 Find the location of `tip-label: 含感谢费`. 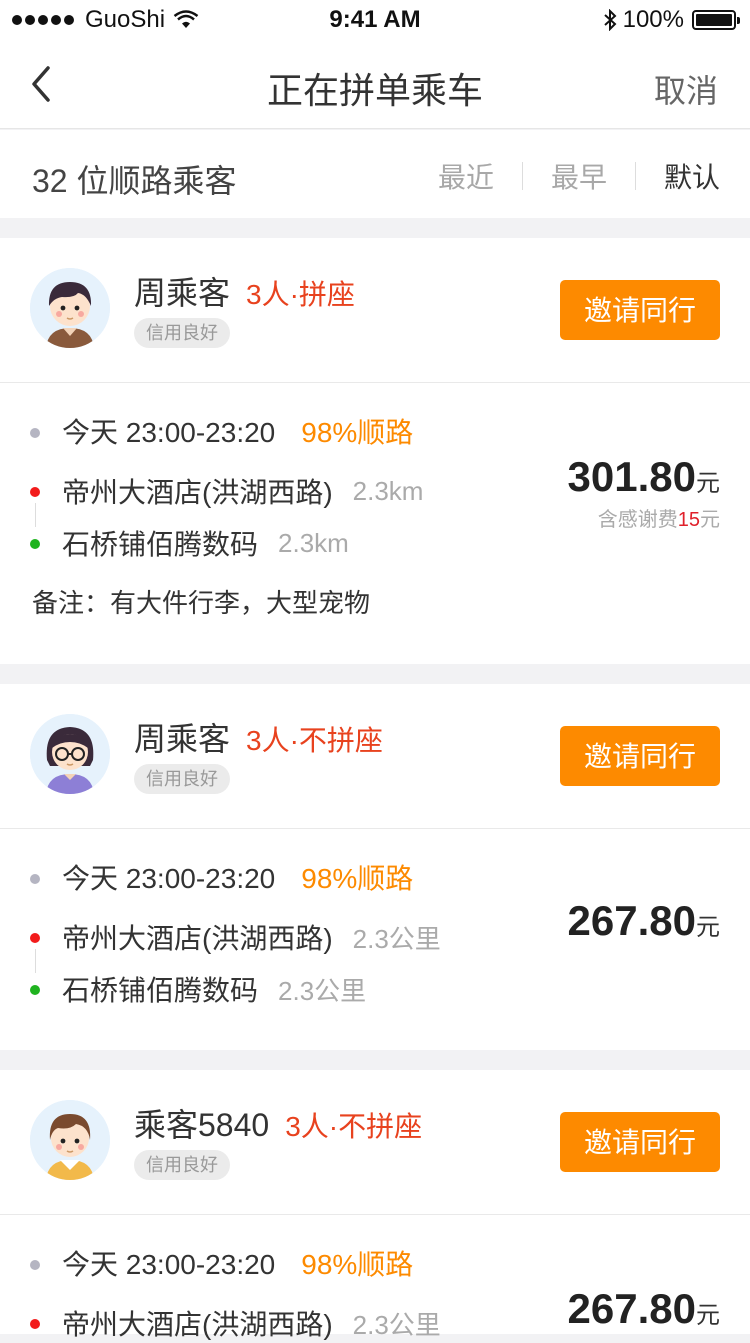

tip-label: 含感谢费 is located at coordinates (637, 520).